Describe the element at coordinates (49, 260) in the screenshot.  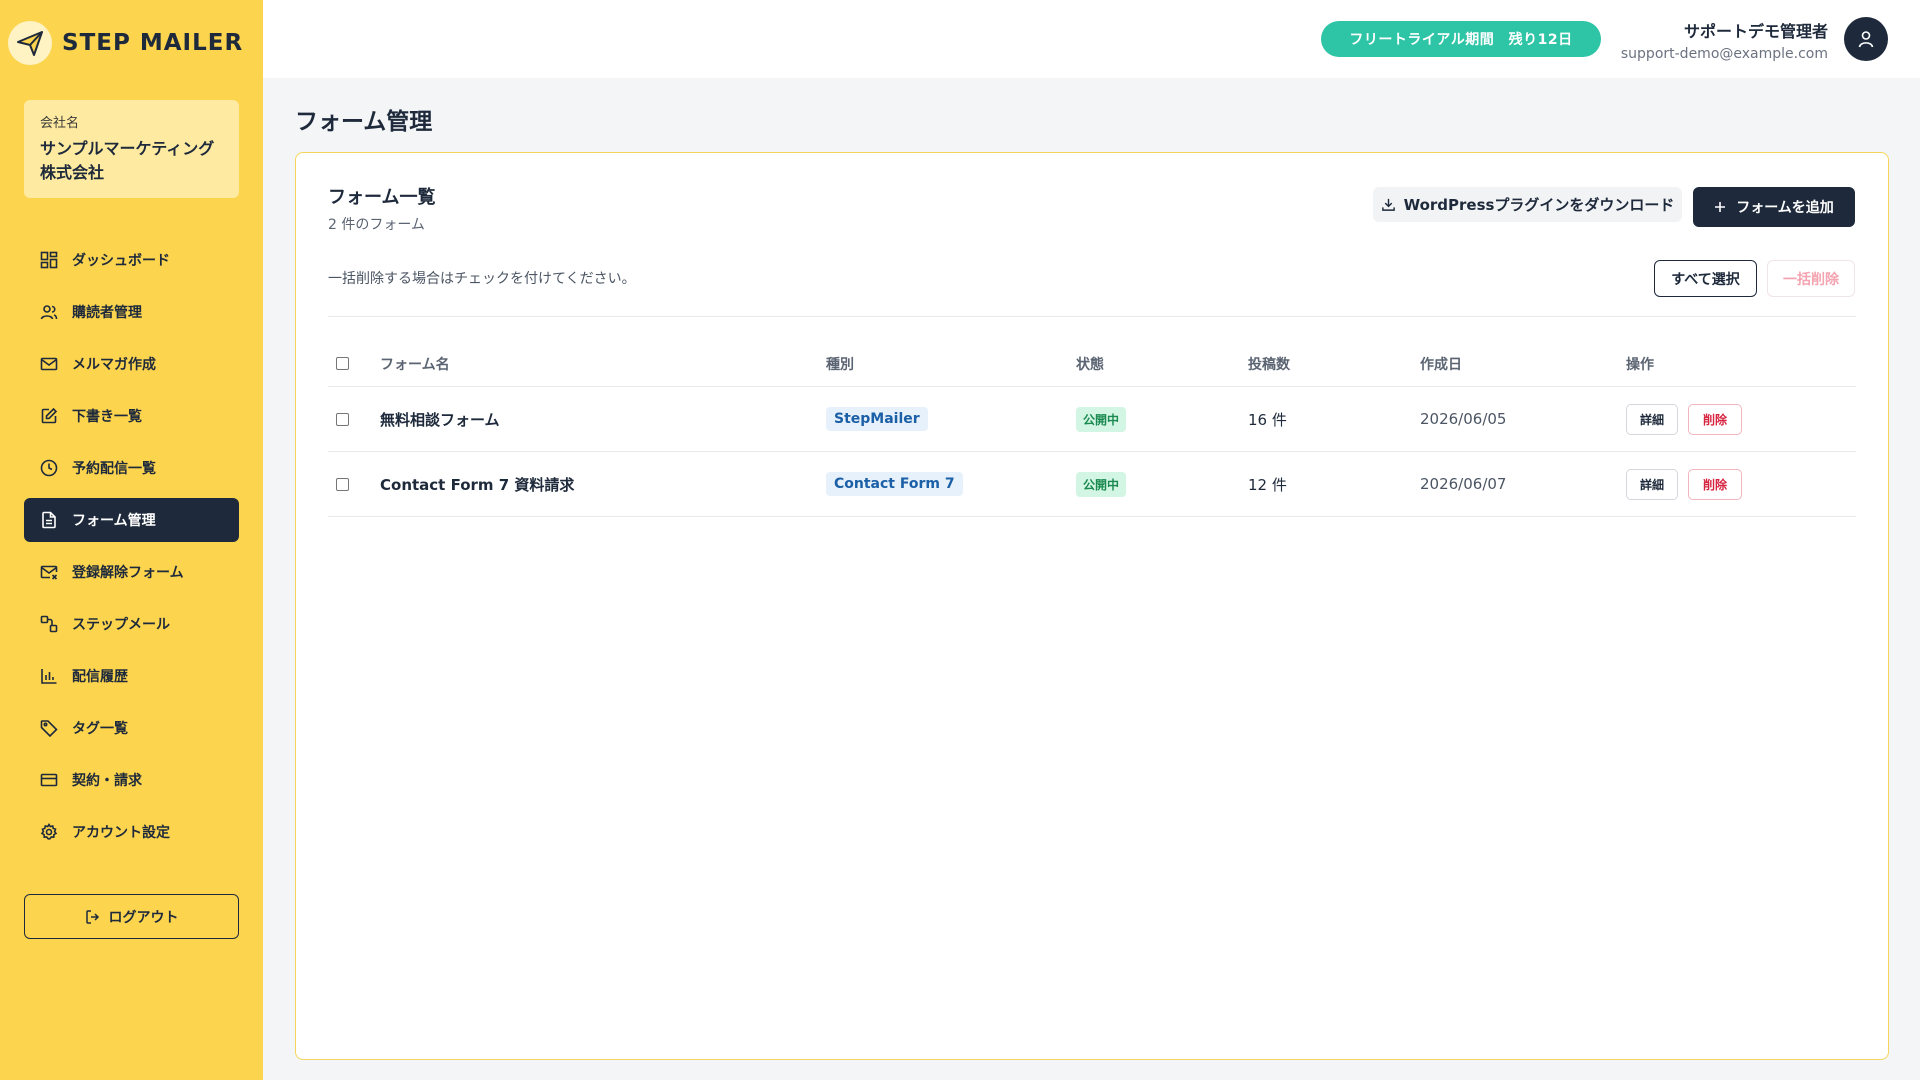
I see `dashboard-icon` at that location.